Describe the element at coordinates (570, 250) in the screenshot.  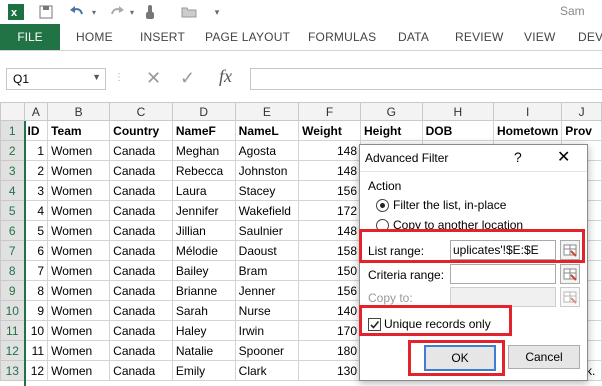
I see `list-range-picker-icon` at that location.